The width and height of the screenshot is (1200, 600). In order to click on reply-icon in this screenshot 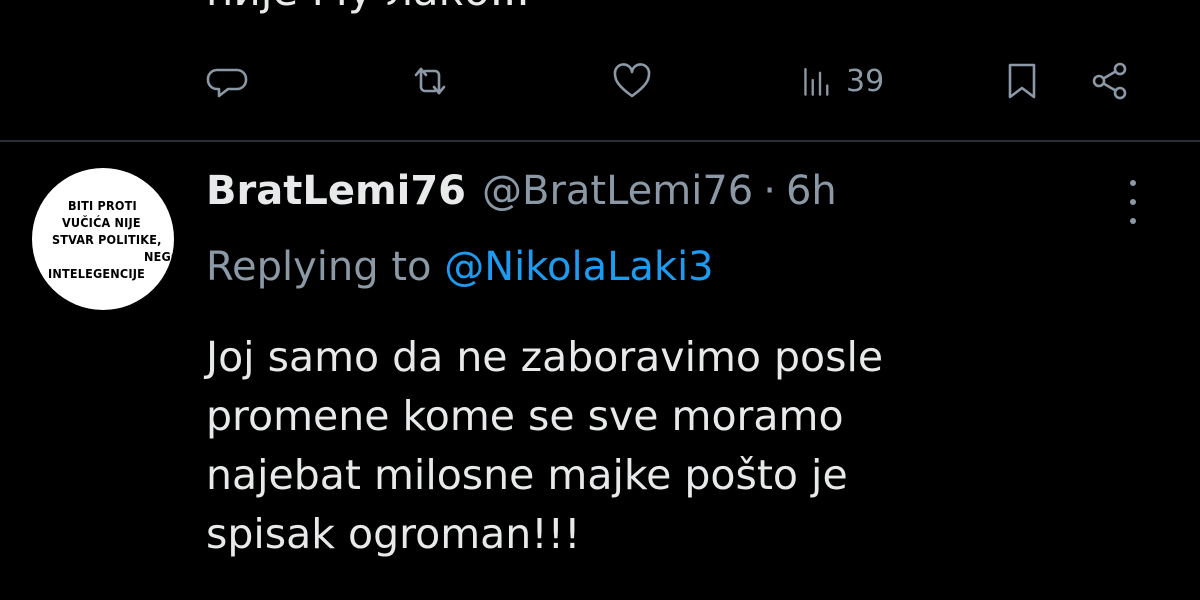, I will do `click(227, 83)`.